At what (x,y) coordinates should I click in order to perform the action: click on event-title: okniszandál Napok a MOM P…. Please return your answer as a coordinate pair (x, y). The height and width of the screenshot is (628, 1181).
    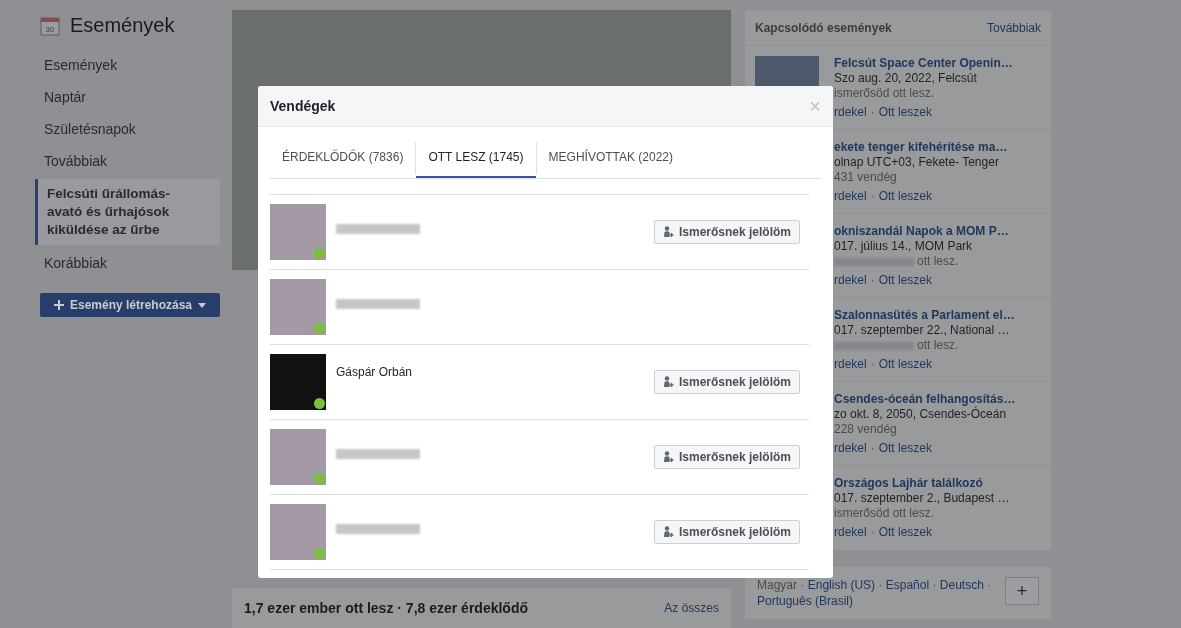
    Looking at the image, I should click on (921, 231).